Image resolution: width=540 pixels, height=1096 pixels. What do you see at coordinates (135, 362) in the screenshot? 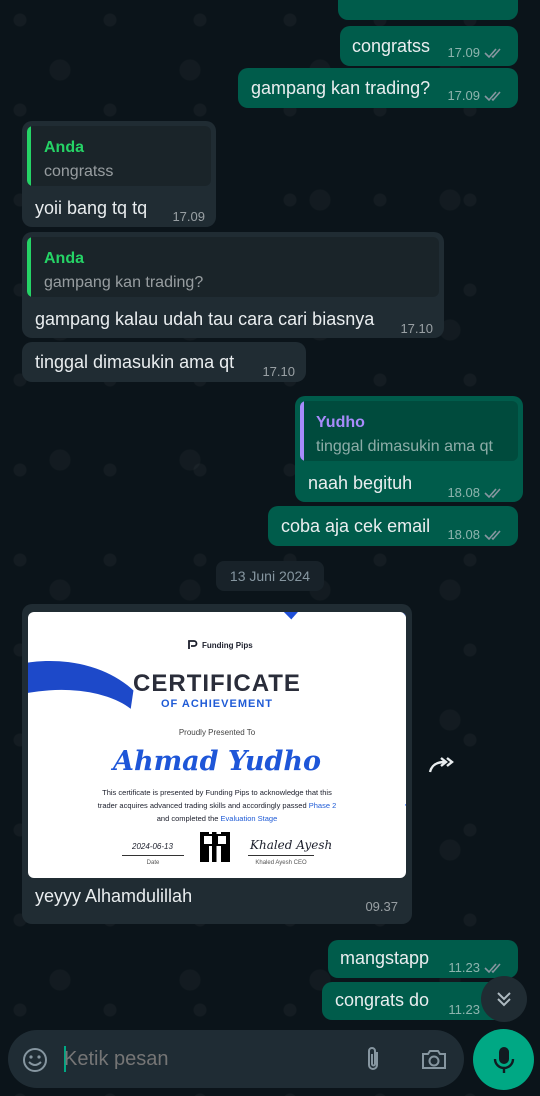
I see `message-text: tinggal dimasukin ama qt` at bounding box center [135, 362].